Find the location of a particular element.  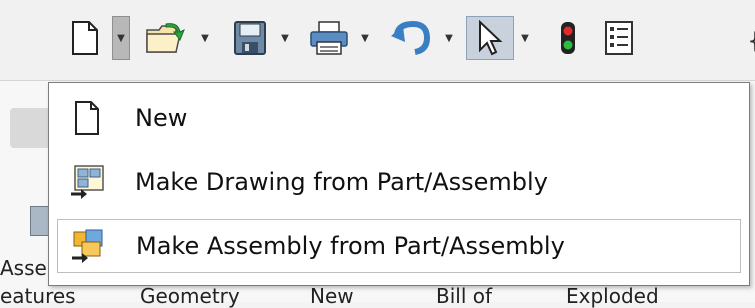

file-properties-icon is located at coordinates (619, 38).